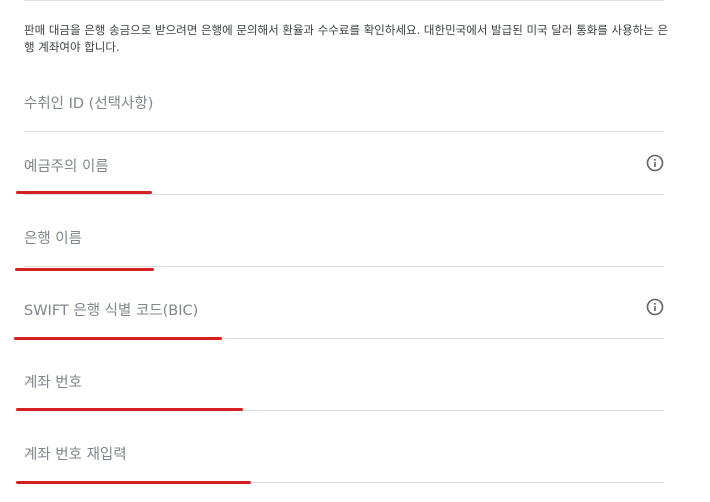 The height and width of the screenshot is (502, 710). I want to click on swift-code-placeholder: SWIFT 은행 식별 코드(BIC), so click(111, 311).